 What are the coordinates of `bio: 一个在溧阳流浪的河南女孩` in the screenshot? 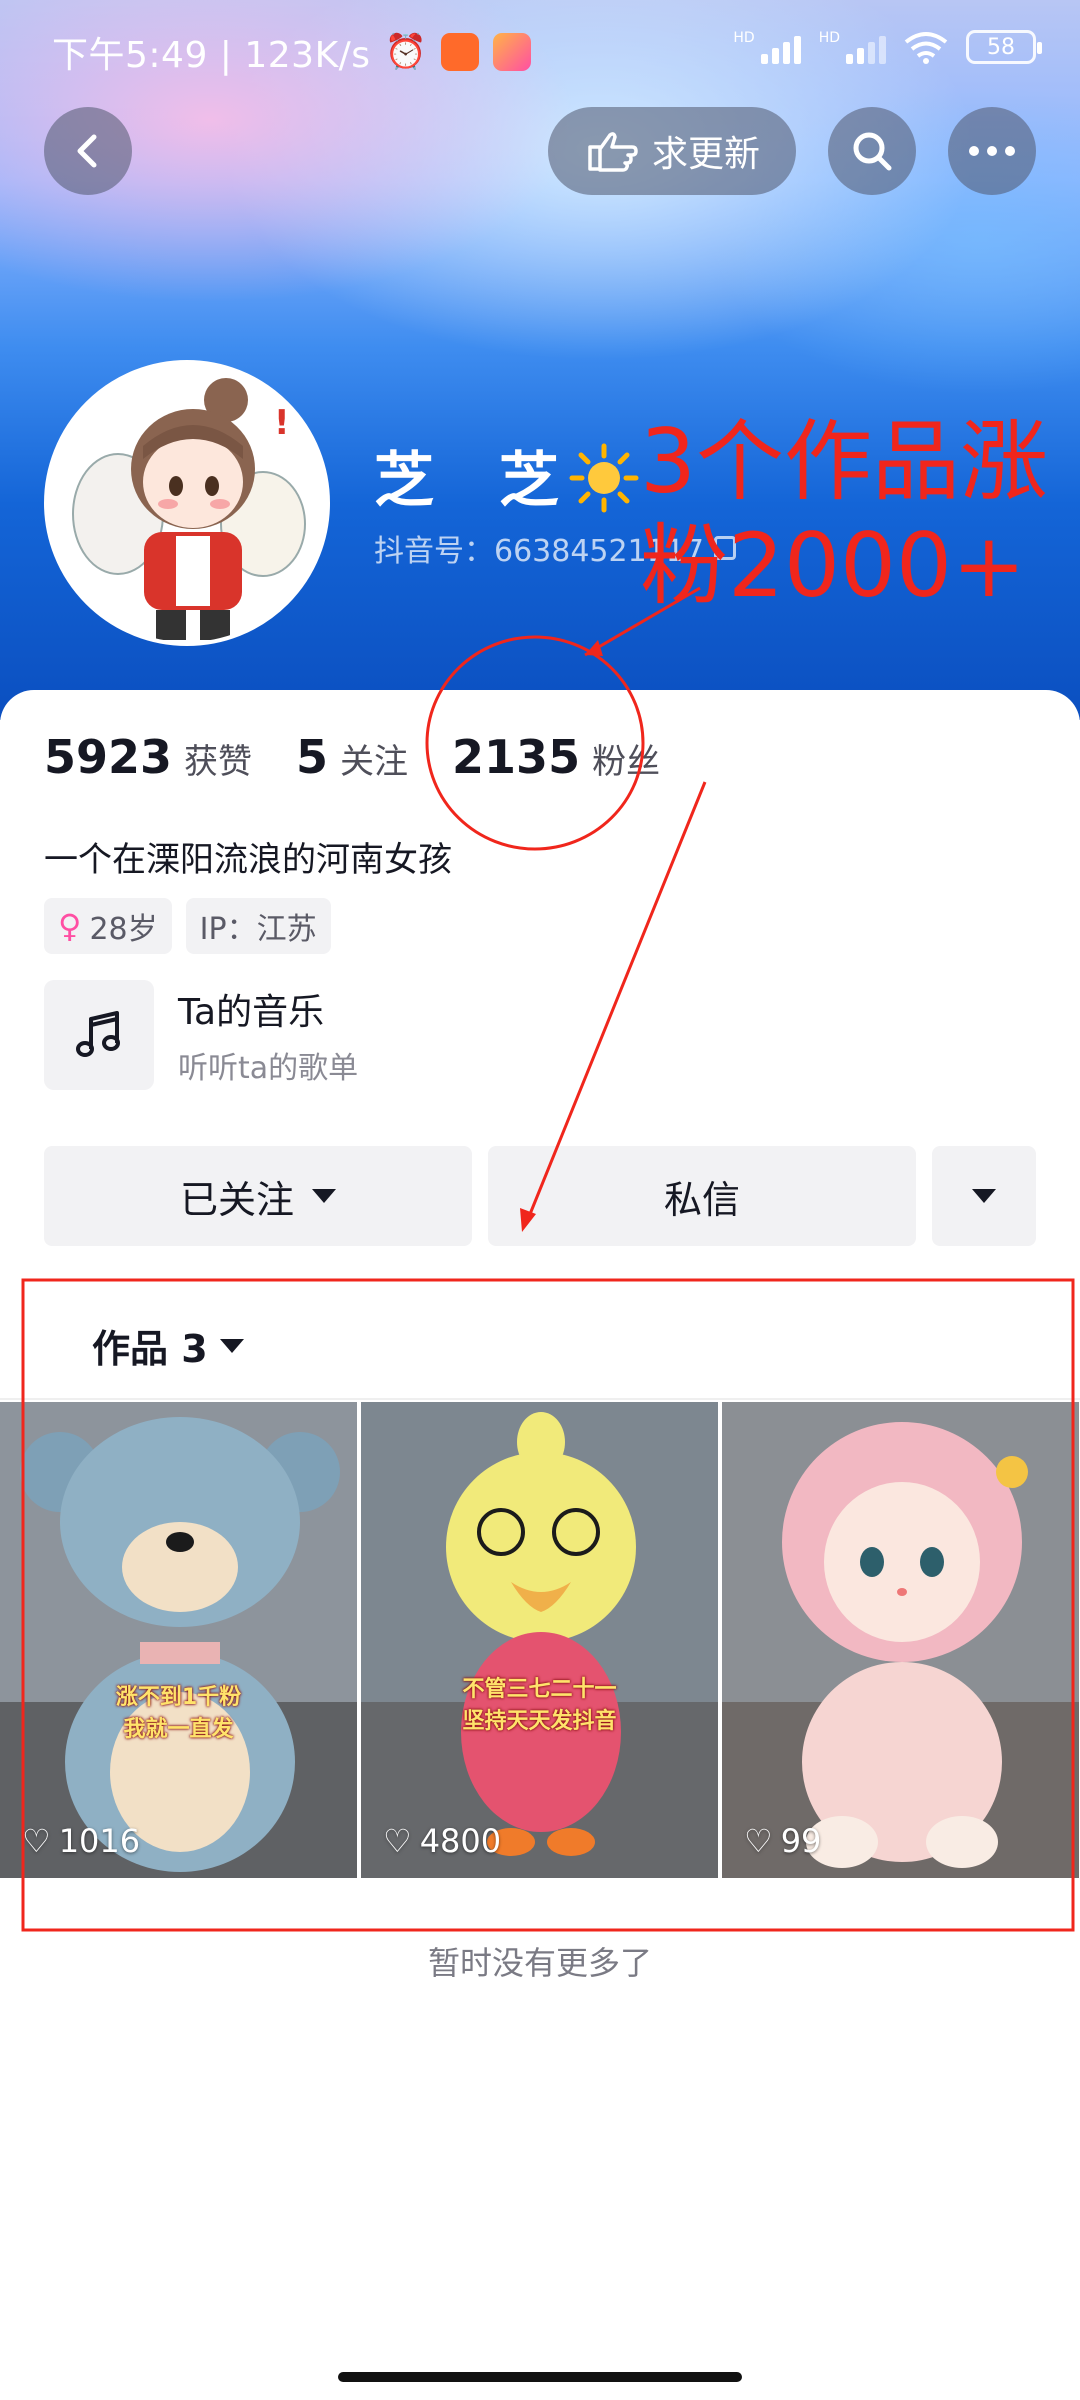 It's located at (248, 860).